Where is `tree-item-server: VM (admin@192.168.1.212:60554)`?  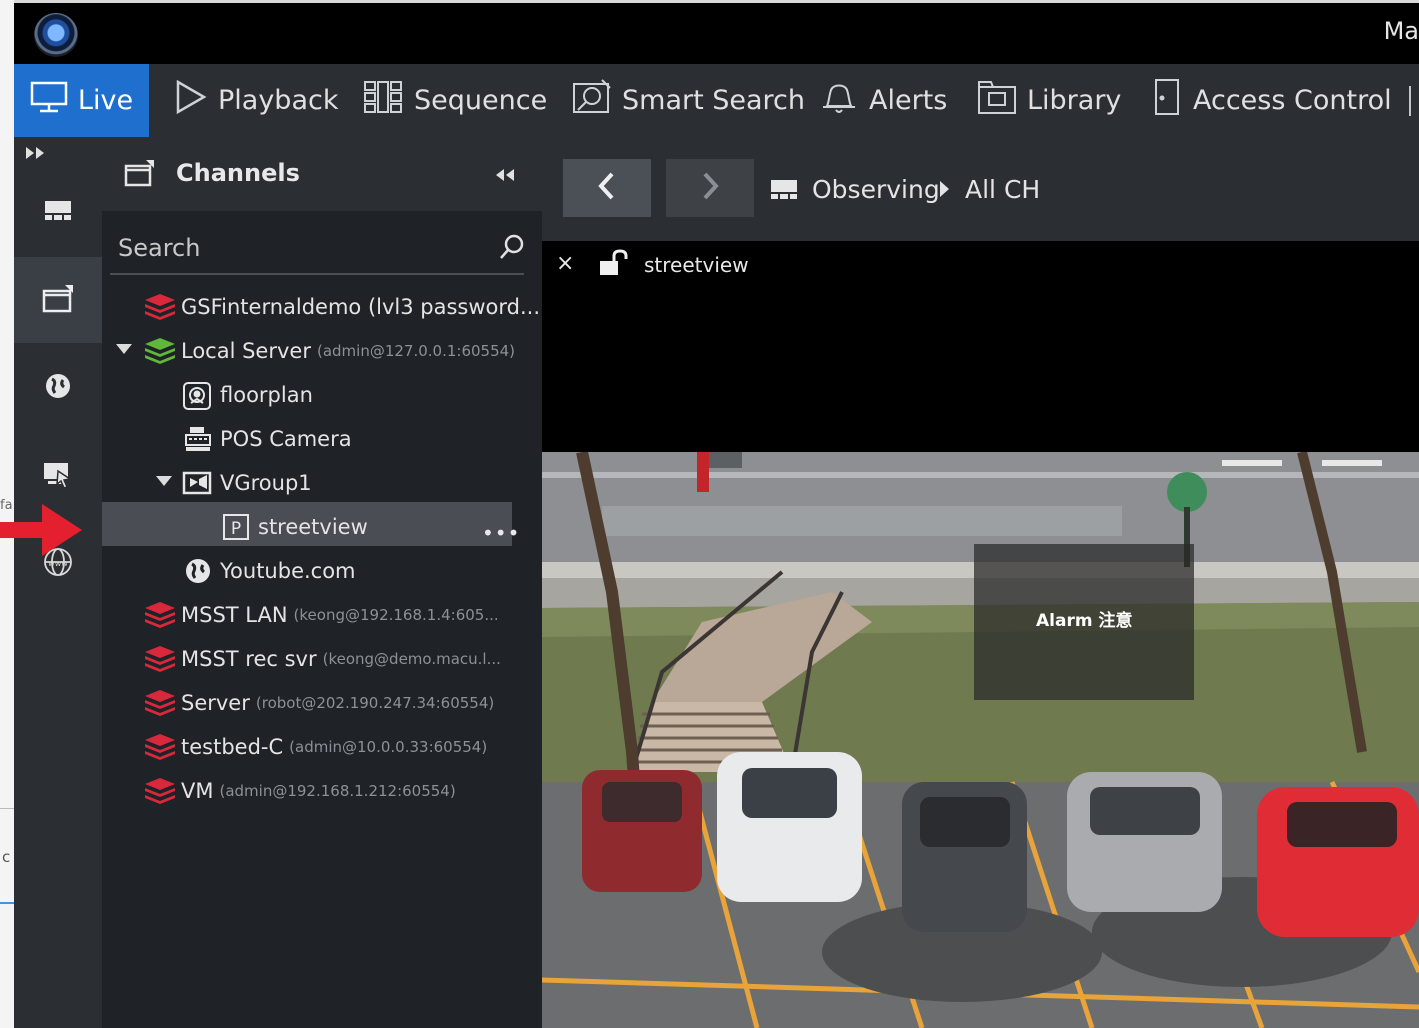
tree-item-server: VM (admin@192.168.1.212:60554) is located at coordinates (322, 791).